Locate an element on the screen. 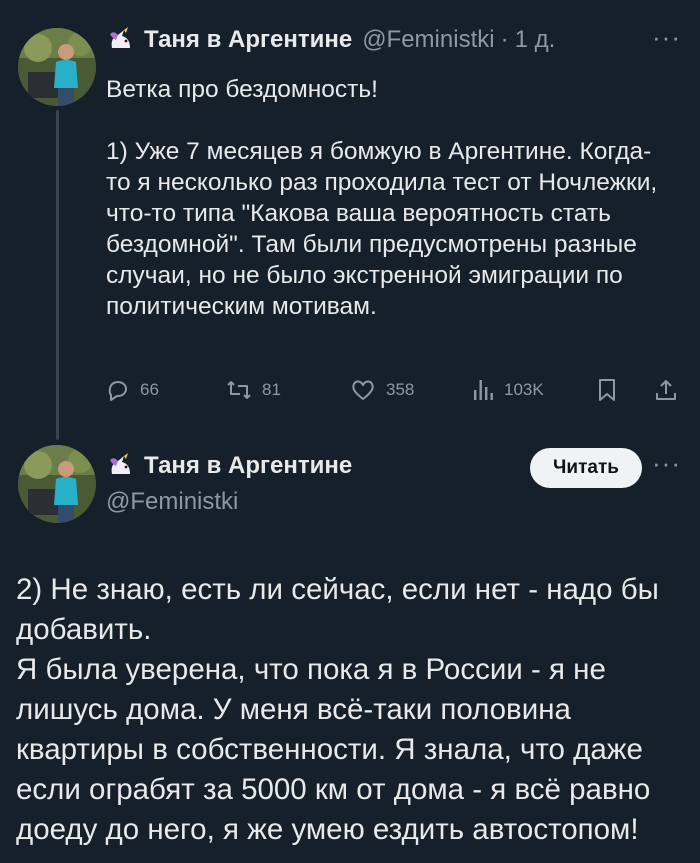  like-count: 358 is located at coordinates (400, 389).